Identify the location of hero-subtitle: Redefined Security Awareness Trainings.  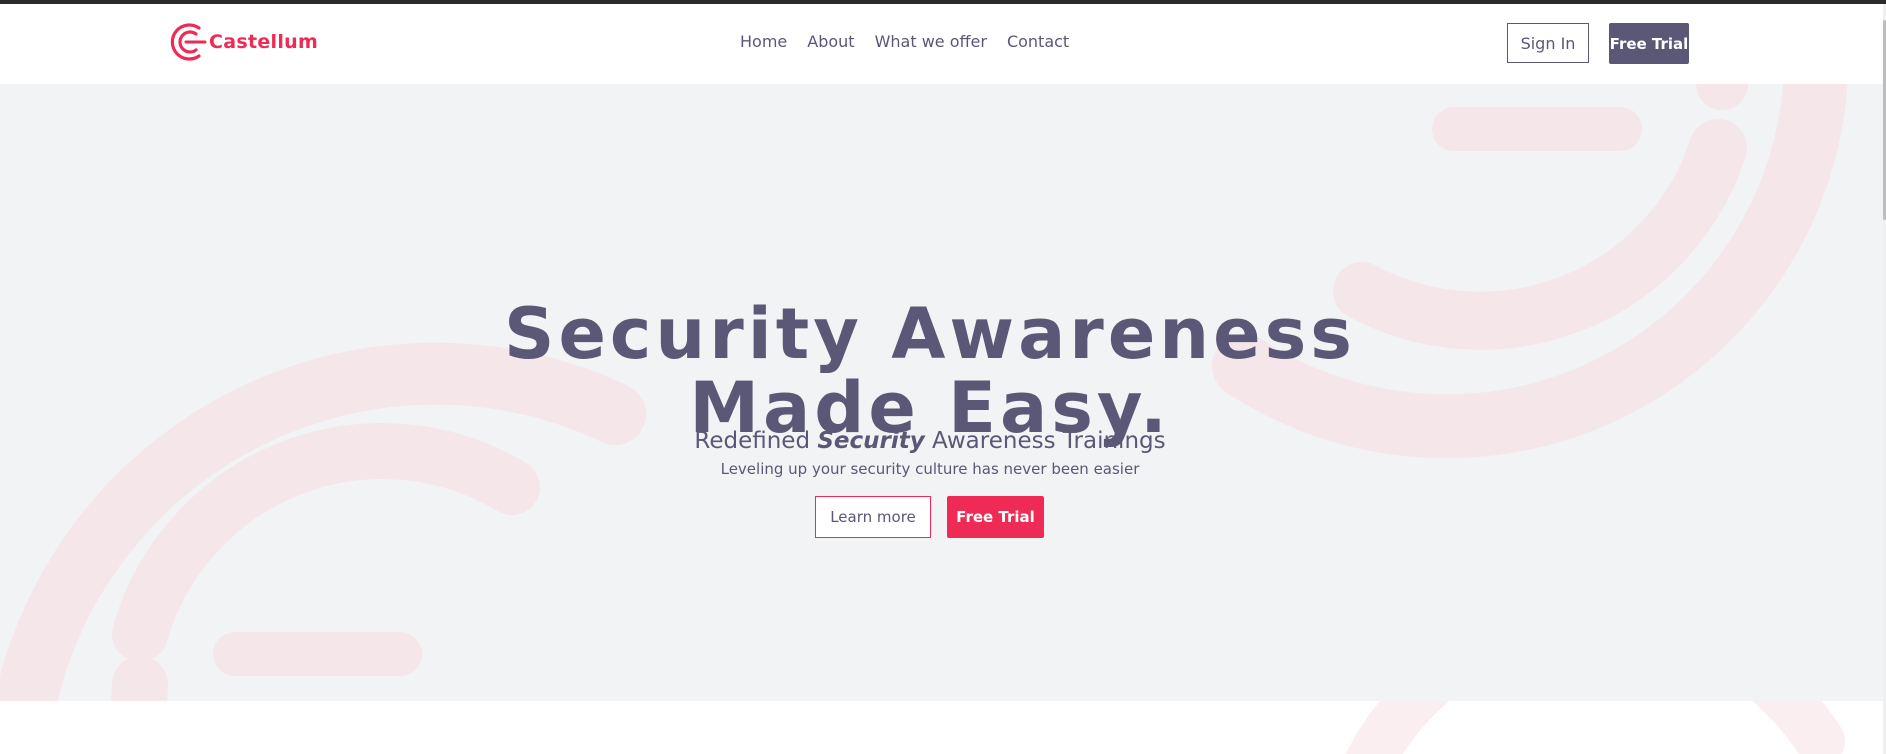
(930, 441).